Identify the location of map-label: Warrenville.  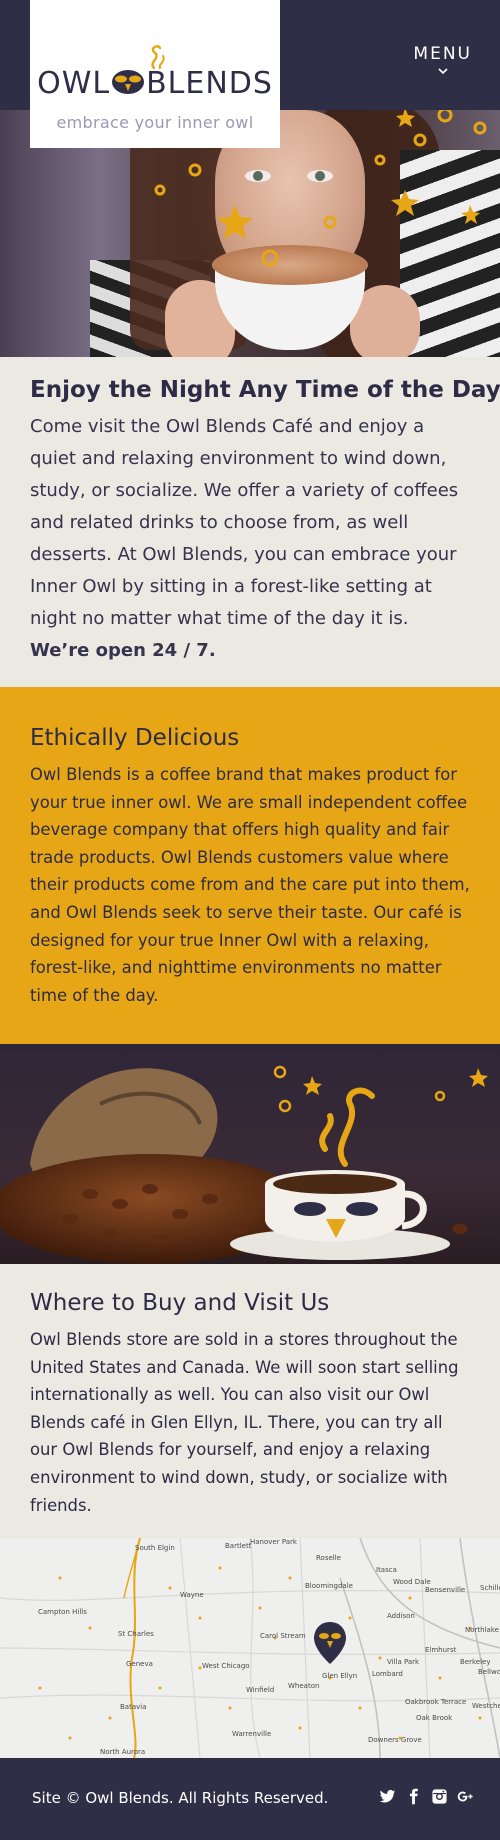
(252, 1734).